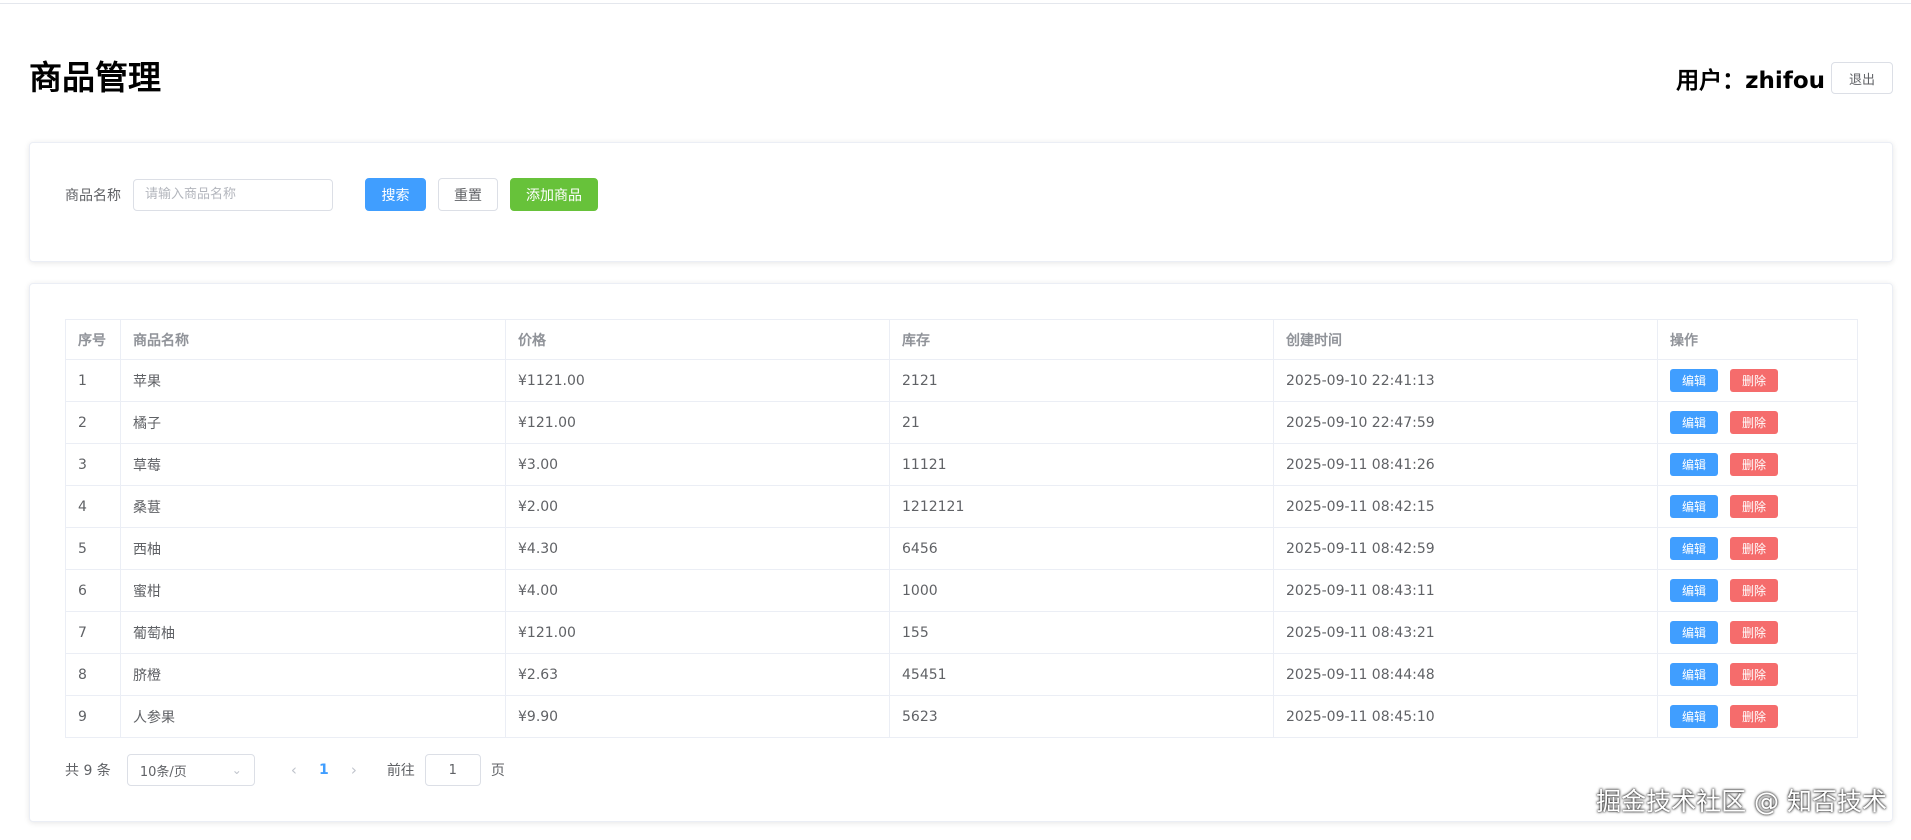 This screenshot has width=1911, height=840. What do you see at coordinates (313, 674) in the screenshot?
I see `cell-product-name: 脐橙` at bounding box center [313, 674].